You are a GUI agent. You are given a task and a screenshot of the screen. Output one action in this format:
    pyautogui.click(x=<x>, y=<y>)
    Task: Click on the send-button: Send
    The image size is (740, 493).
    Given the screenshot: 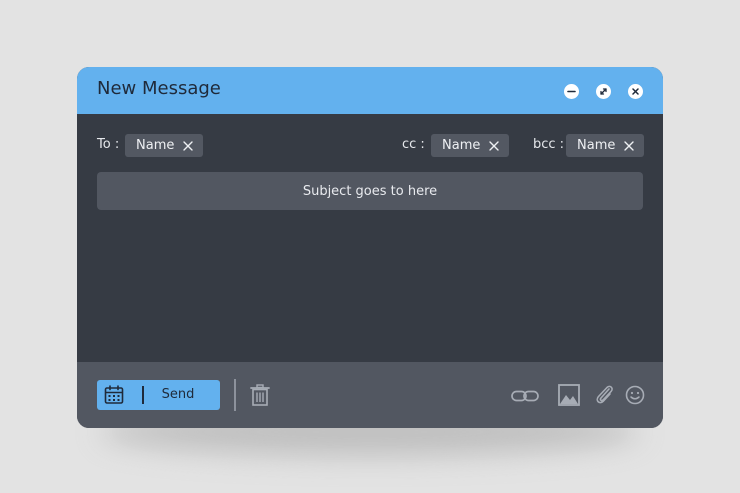 What is the action you would take?
    pyautogui.click(x=178, y=394)
    